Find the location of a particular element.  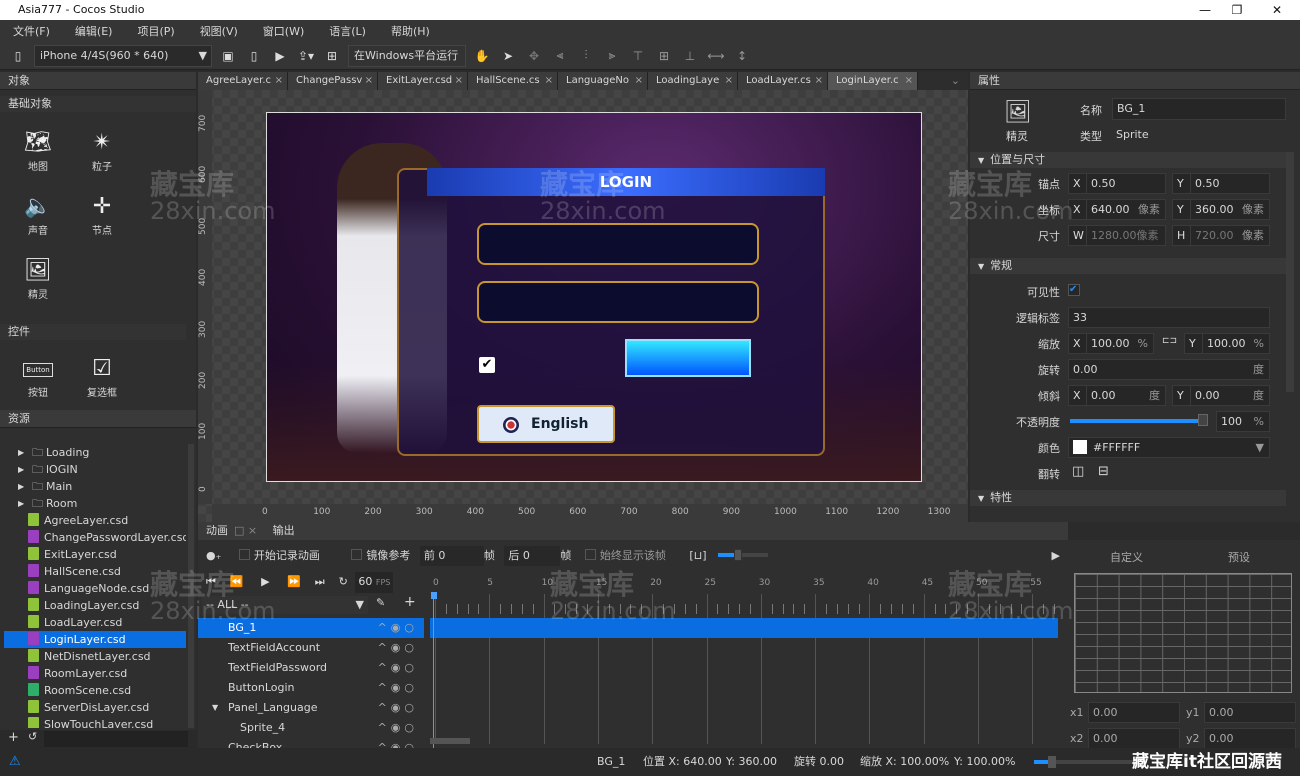

editor-tab: LoadingLaye × is located at coordinates (693, 81).